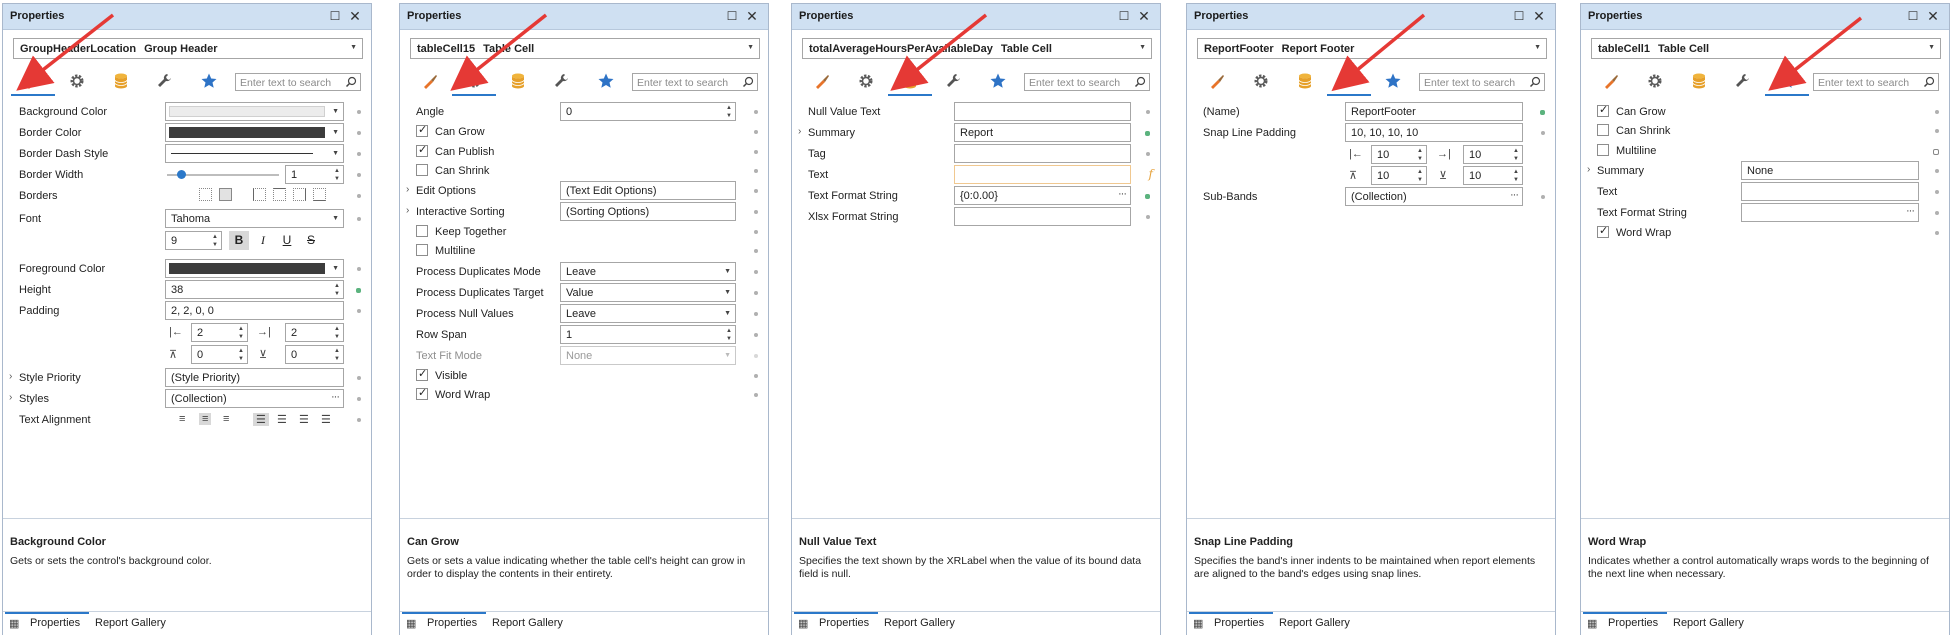 This screenshot has height=639, width=1950. I want to click on expression-icon: f, so click(1151, 174).